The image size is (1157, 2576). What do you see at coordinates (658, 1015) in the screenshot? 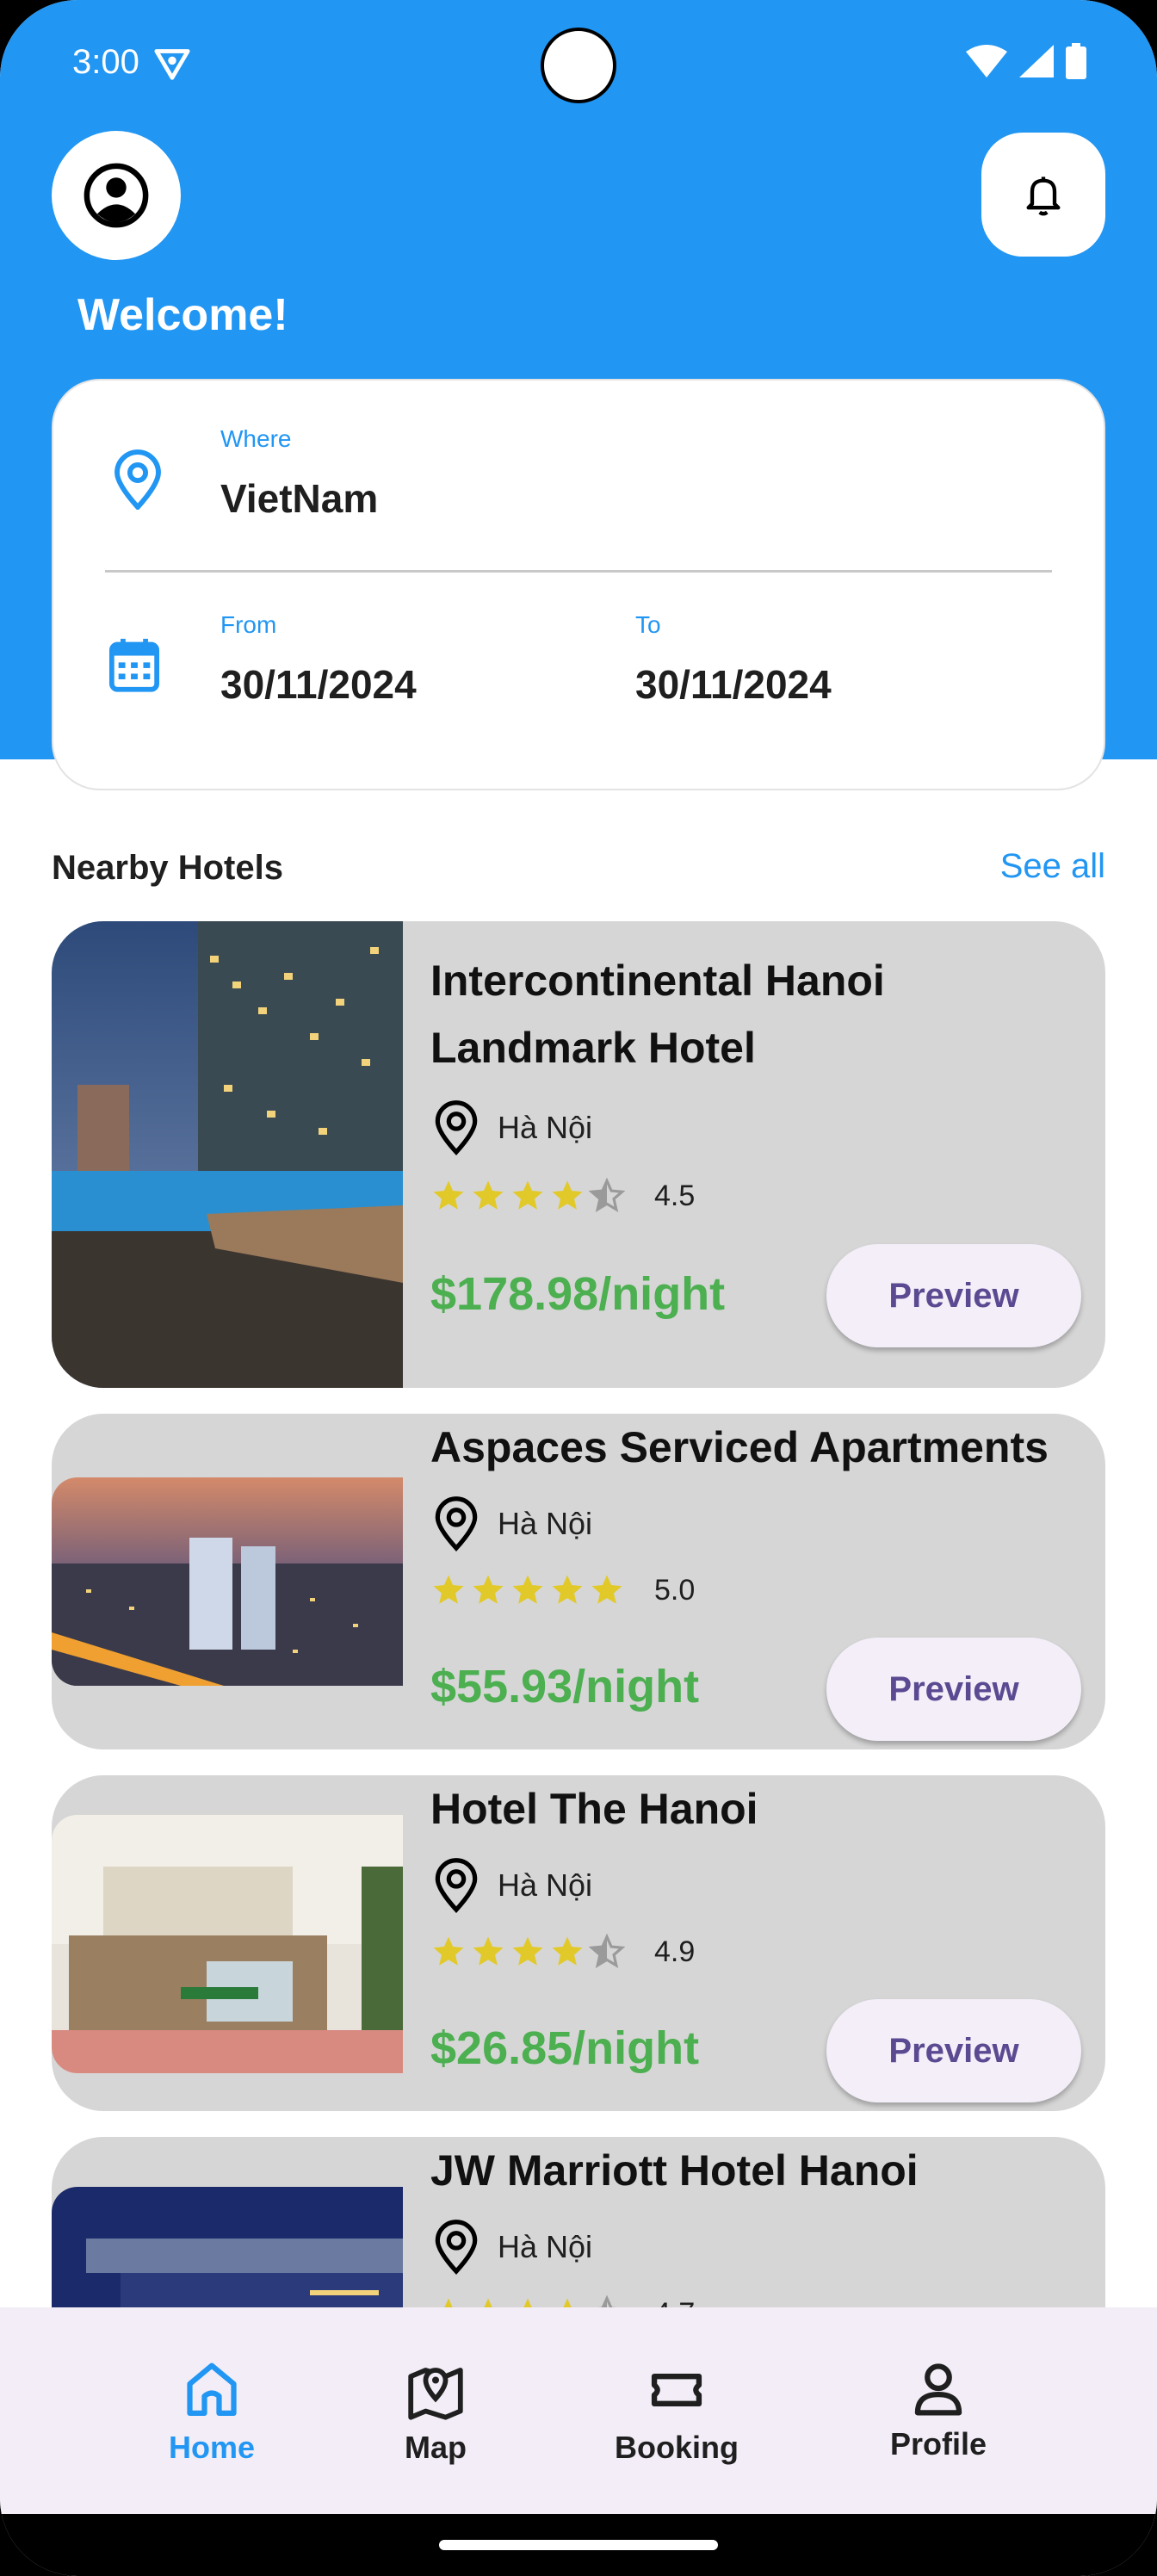
I see `hotel-name: Intercontinental Hanoi Landmark Hotel` at bounding box center [658, 1015].